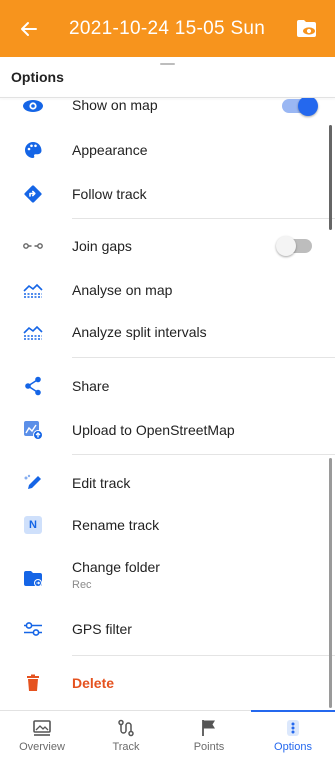  Describe the element at coordinates (167, 150) in the screenshot. I see `option-appearance: Appearance` at that location.